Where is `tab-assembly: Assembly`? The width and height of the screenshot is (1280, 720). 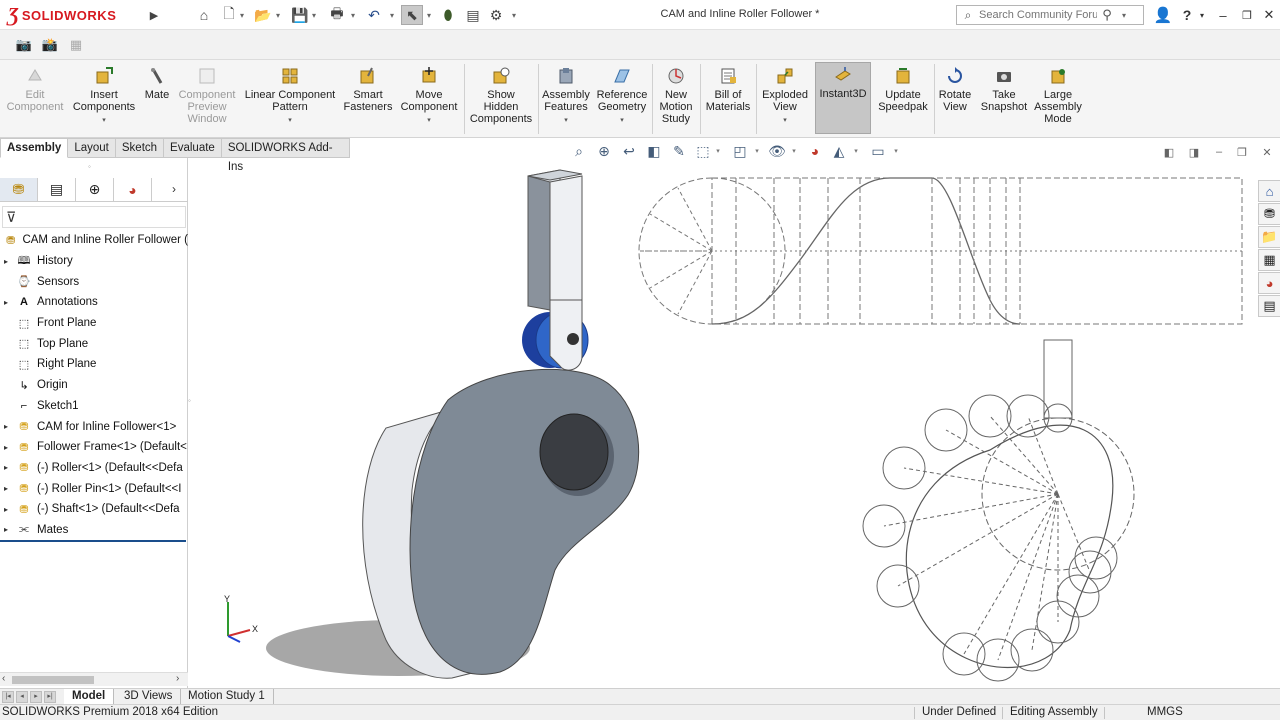 tab-assembly: Assembly is located at coordinates (34, 148).